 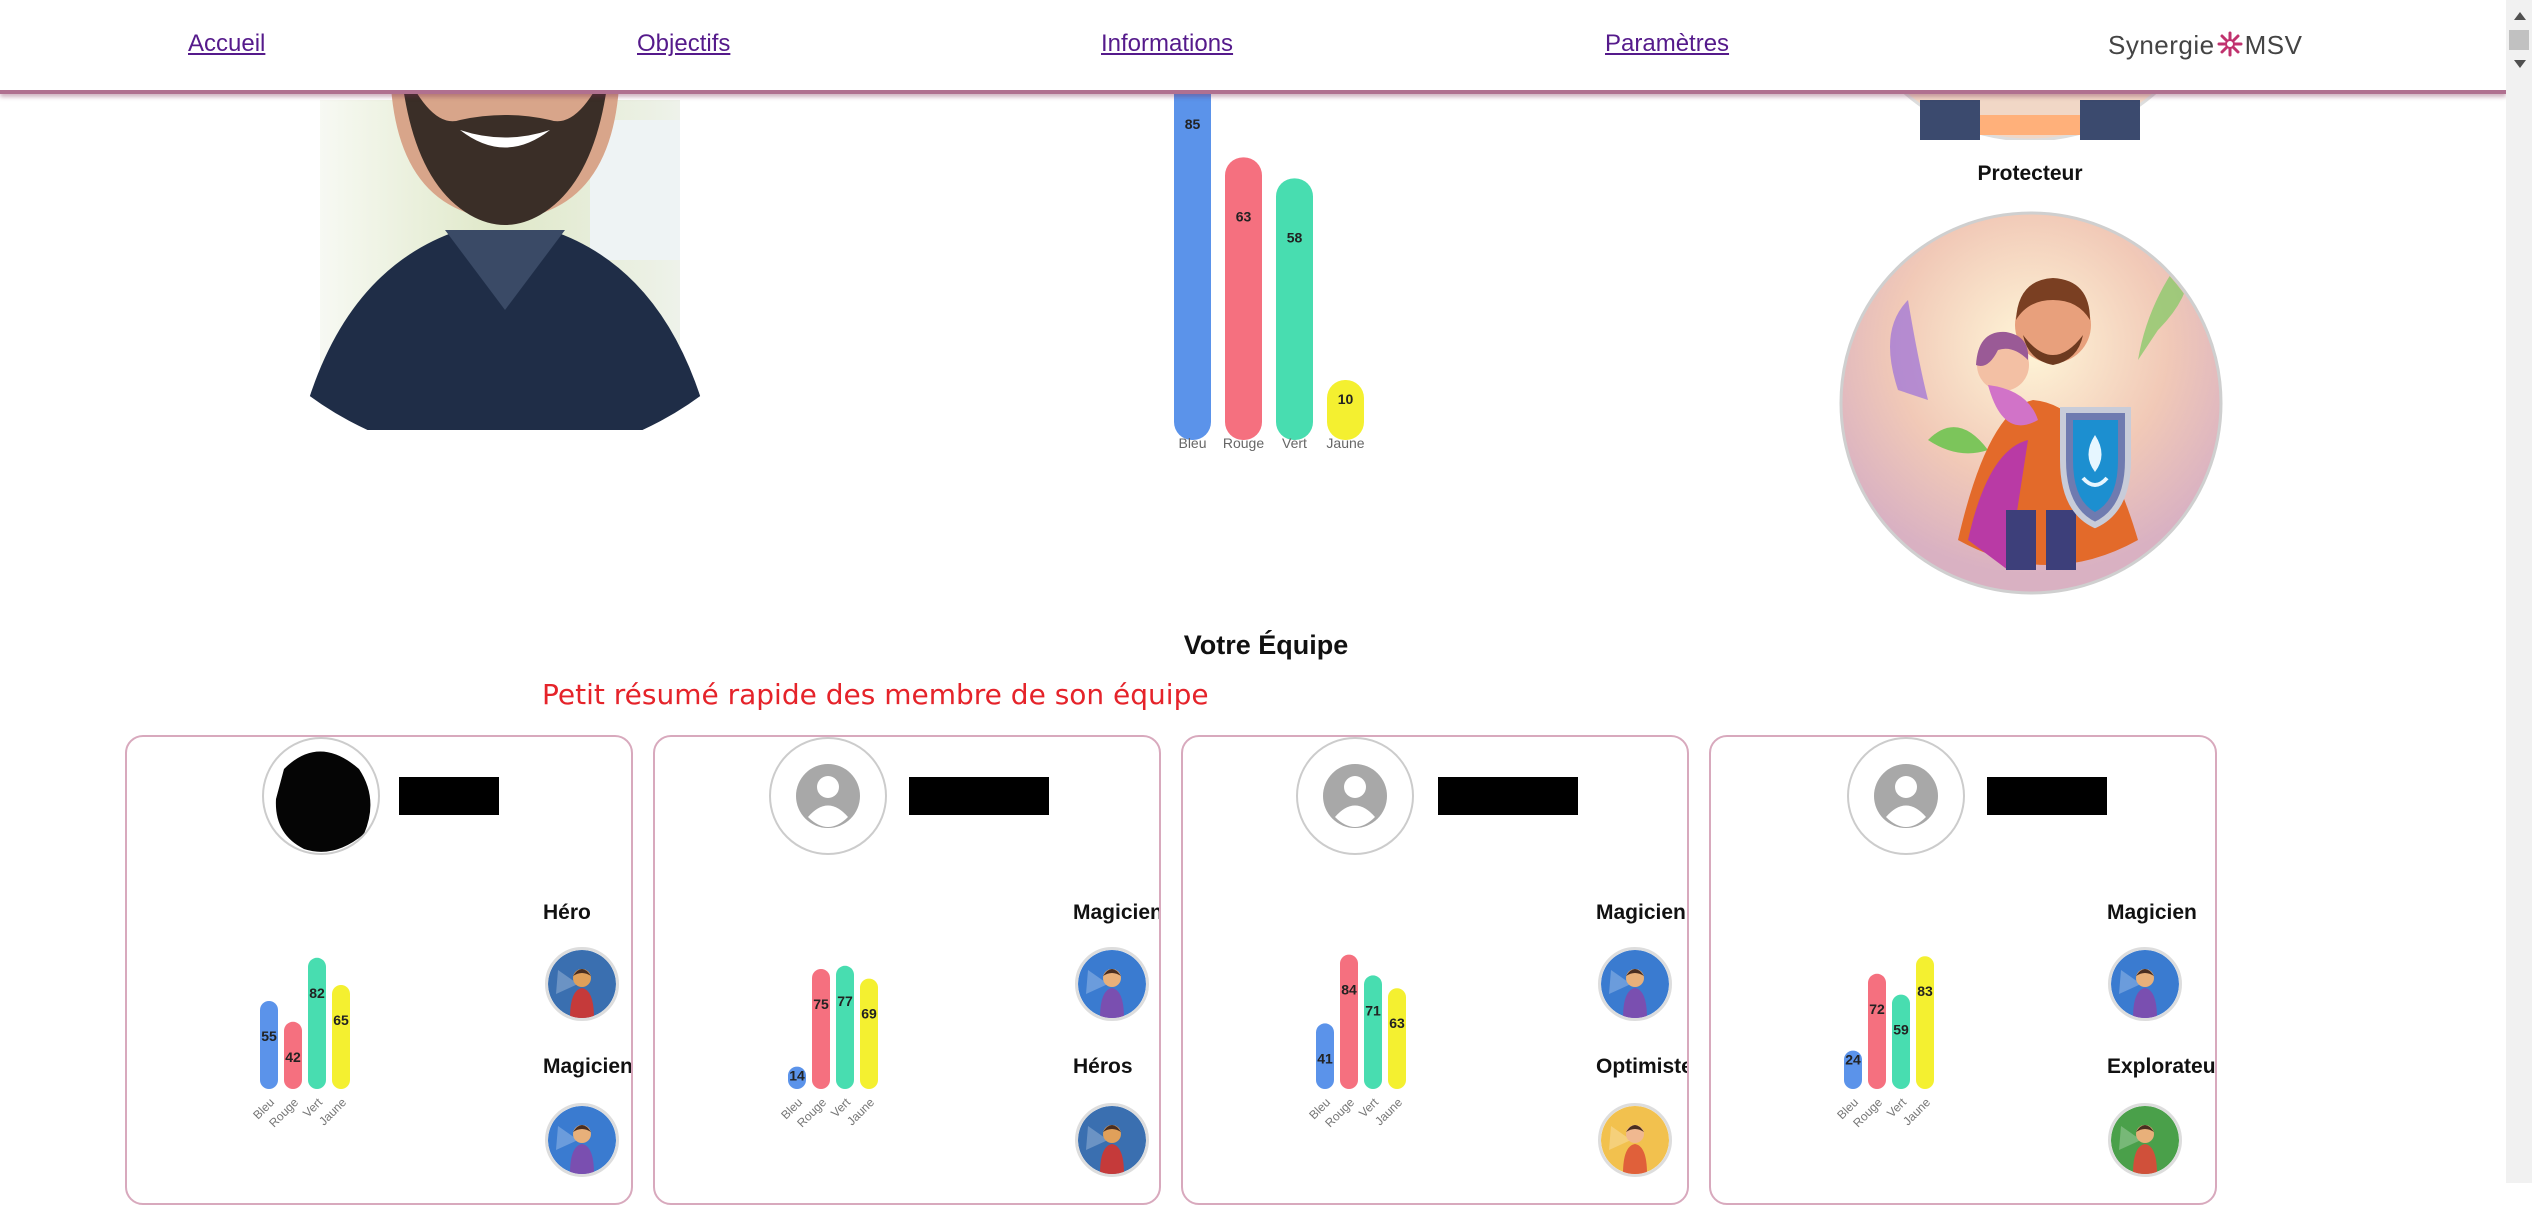 What do you see at coordinates (293, 1057) in the screenshot?
I see `chart-value-label: 42` at bounding box center [293, 1057].